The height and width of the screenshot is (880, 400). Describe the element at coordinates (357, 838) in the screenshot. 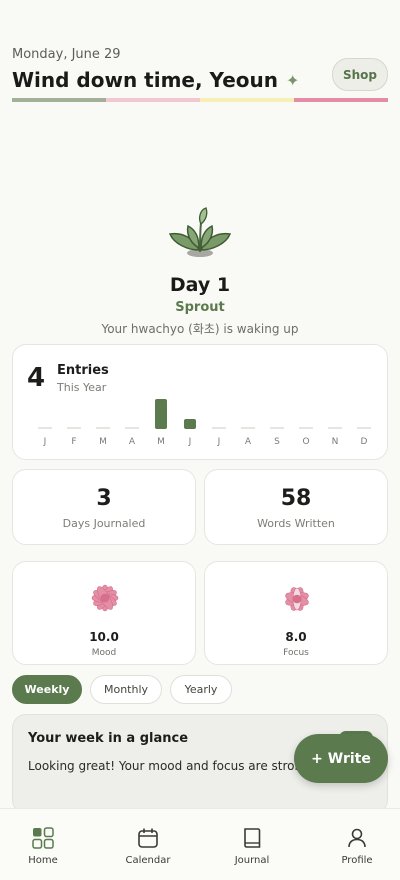

I see `person-icon` at that location.